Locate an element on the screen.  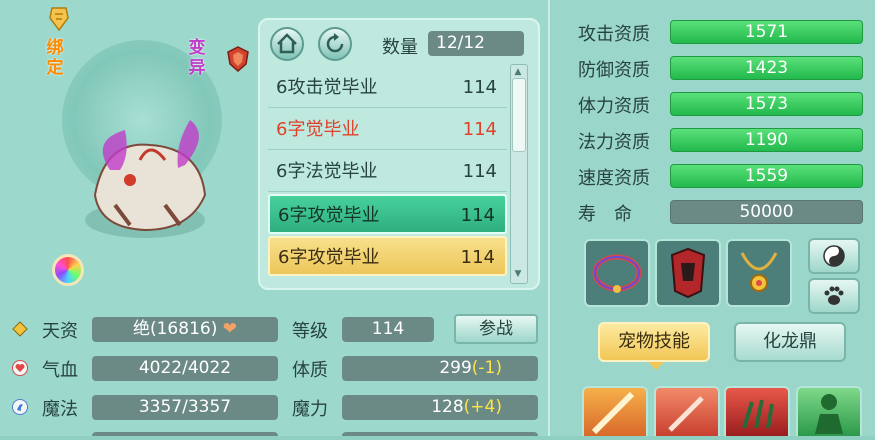
bound-tag: 绑定 is located at coordinates (55, 58).